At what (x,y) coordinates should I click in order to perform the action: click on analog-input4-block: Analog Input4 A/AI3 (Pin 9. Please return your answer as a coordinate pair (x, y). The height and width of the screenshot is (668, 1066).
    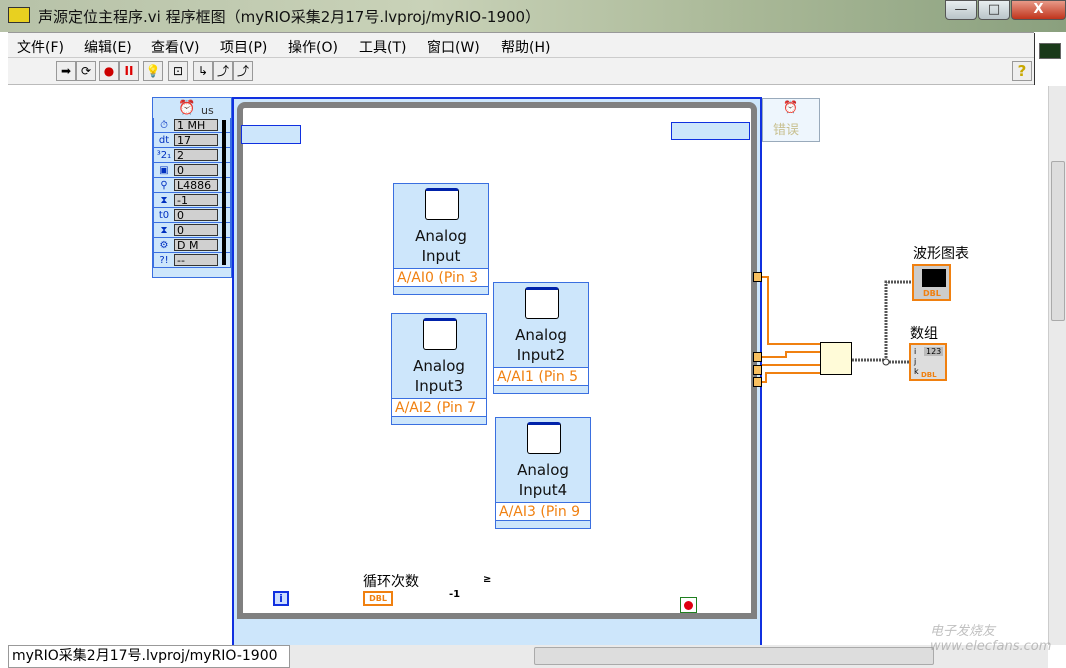
    Looking at the image, I should click on (543, 473).